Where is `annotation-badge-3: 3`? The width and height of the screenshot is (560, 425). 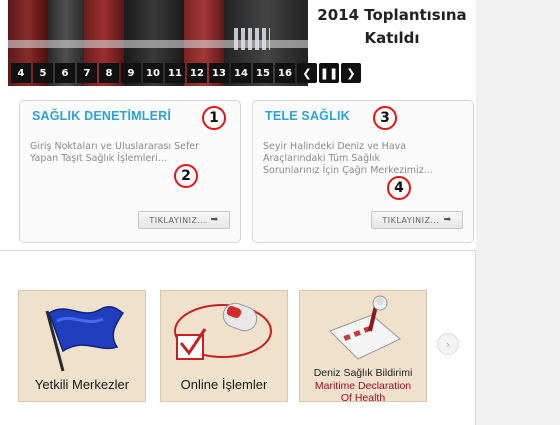
annotation-badge-3: 3 is located at coordinates (385, 118).